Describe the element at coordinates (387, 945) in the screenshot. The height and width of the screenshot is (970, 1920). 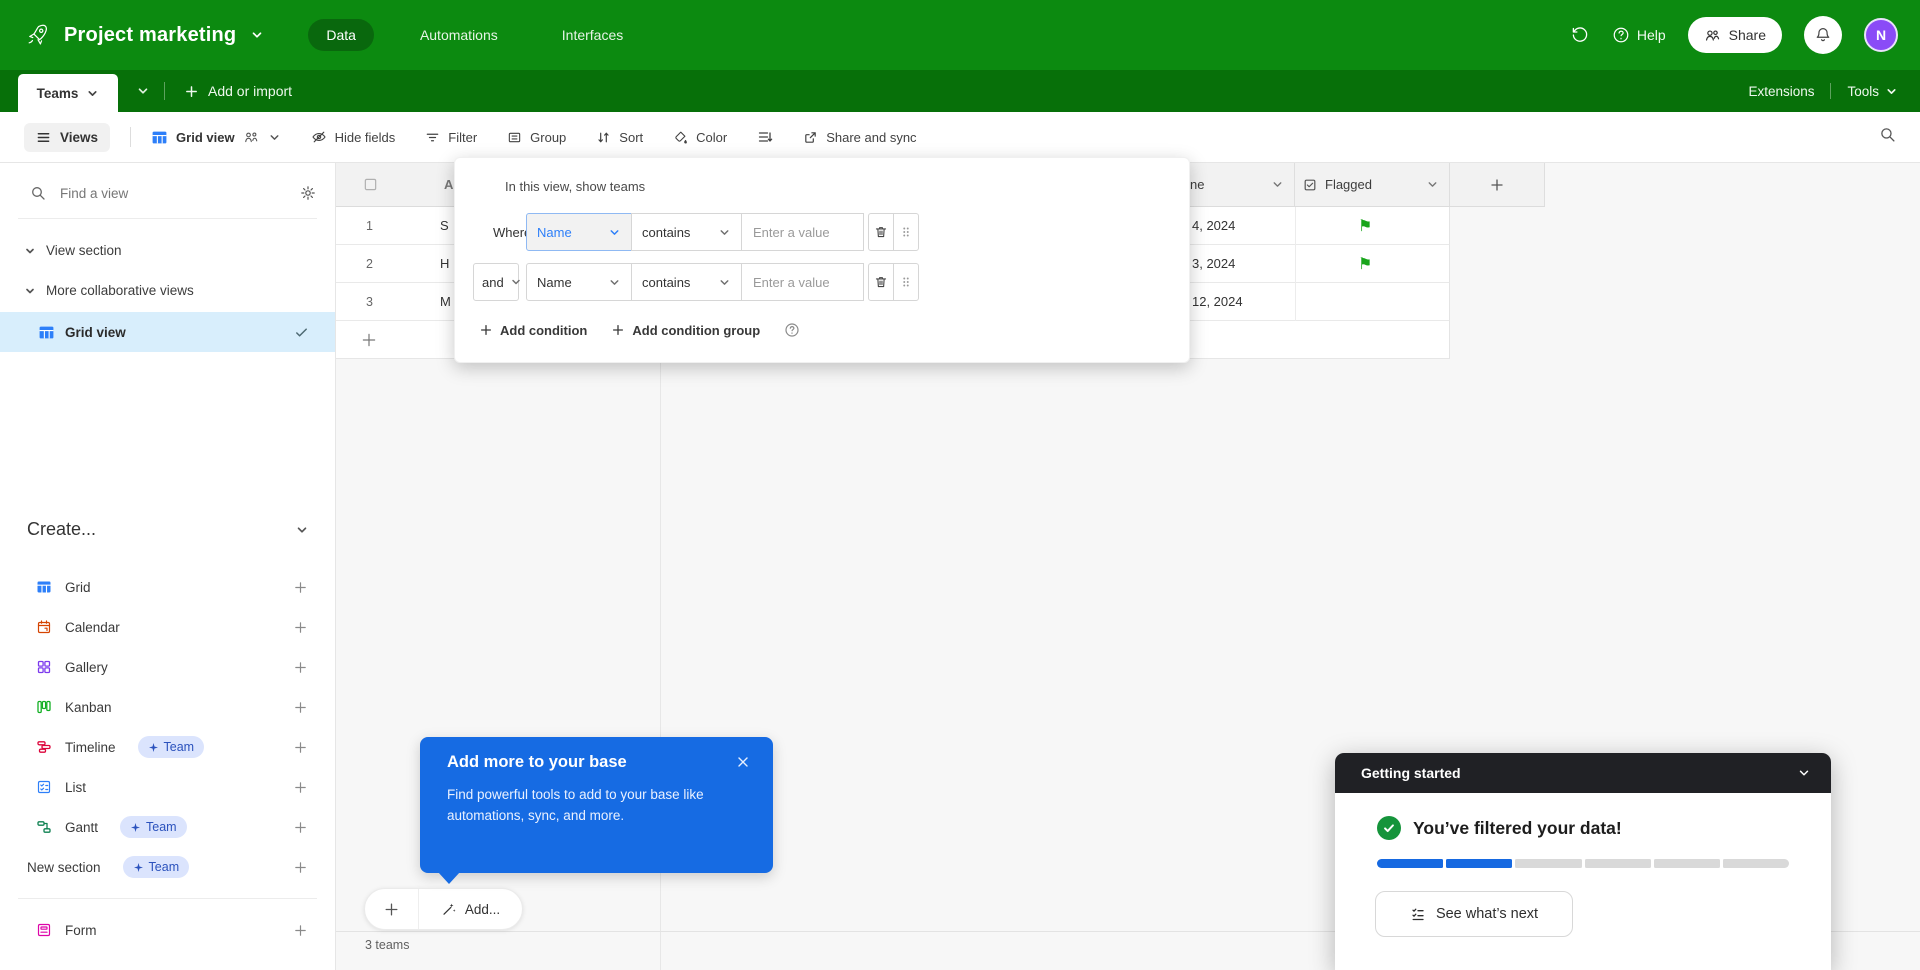
I see `record-count: 3 teams` at that location.